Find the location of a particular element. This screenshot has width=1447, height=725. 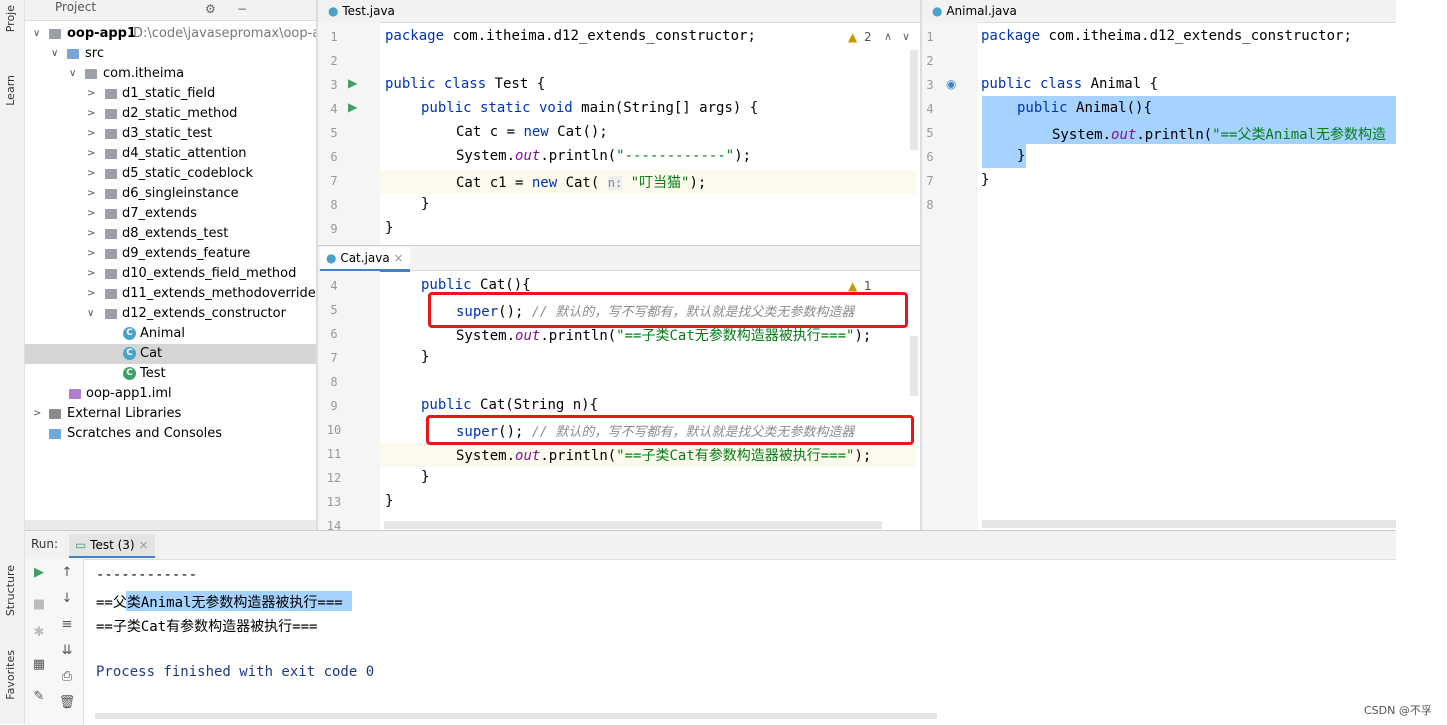

print-icon: ⎙ is located at coordinates (67, 677).